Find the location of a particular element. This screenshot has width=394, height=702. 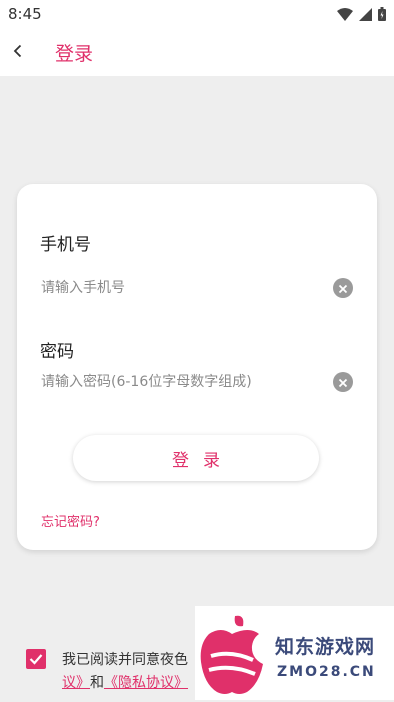

status-time: 8:45 is located at coordinates (25, 14).